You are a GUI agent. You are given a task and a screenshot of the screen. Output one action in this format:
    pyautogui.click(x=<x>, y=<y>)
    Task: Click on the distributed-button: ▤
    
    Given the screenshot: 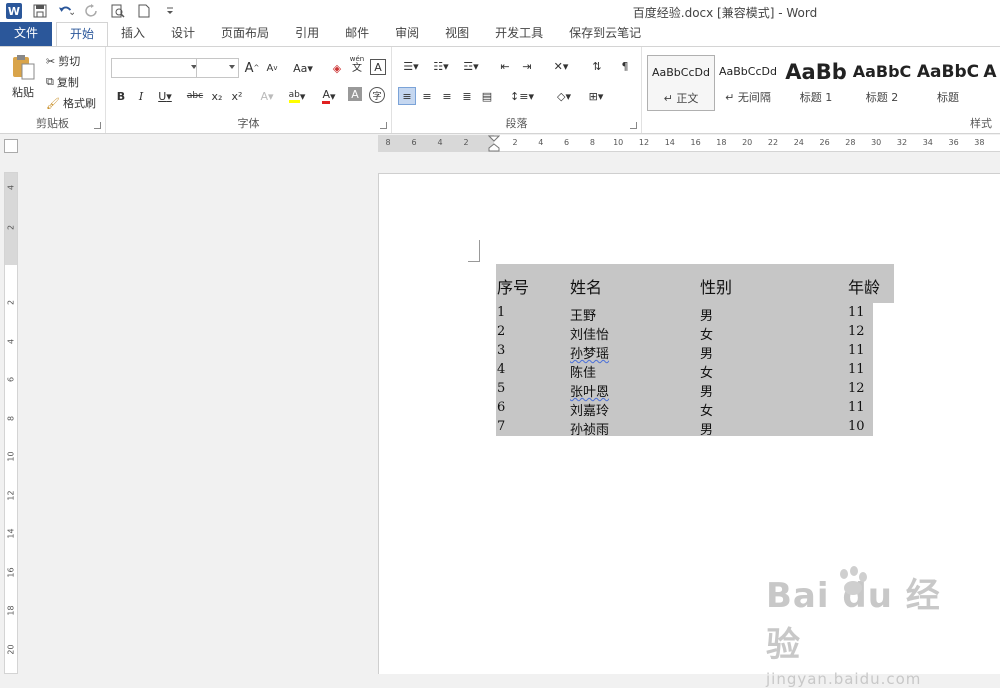 What is the action you would take?
    pyautogui.click(x=487, y=96)
    